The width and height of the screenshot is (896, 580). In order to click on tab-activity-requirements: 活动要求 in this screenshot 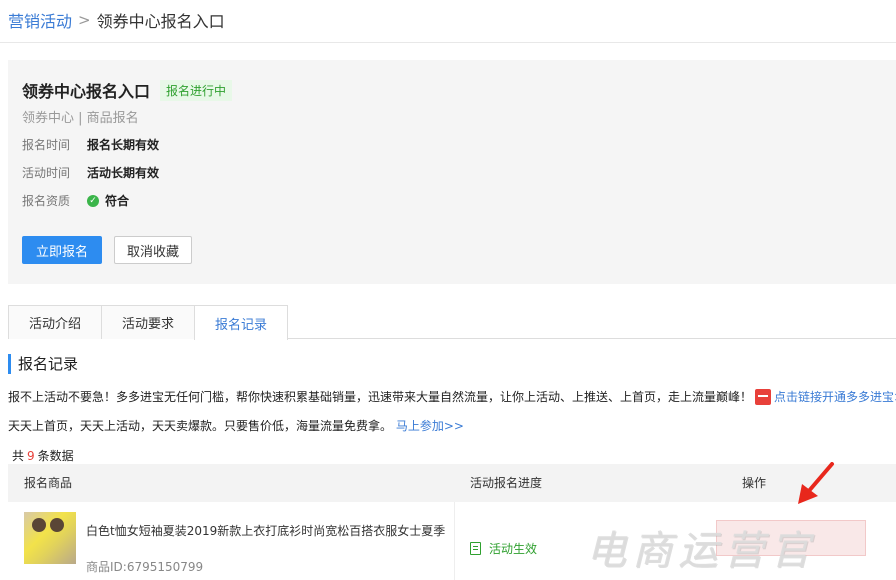, I will do `click(148, 322)`.